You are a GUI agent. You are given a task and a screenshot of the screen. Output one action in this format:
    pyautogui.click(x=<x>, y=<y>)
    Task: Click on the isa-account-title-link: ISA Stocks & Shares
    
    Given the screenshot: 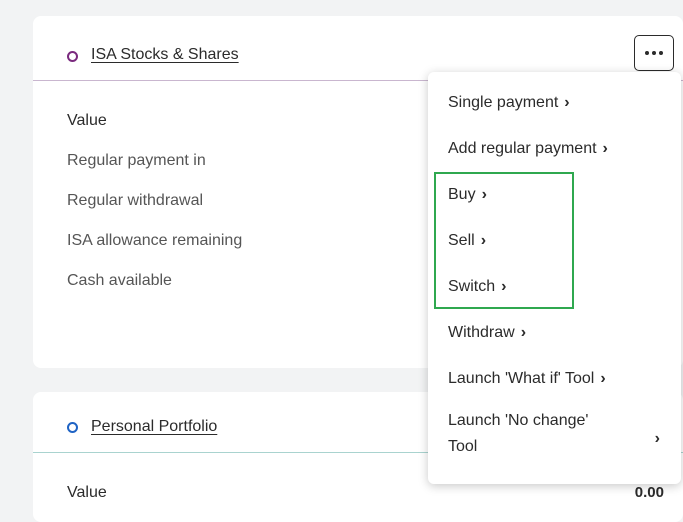 What is the action you would take?
    pyautogui.click(x=165, y=55)
    